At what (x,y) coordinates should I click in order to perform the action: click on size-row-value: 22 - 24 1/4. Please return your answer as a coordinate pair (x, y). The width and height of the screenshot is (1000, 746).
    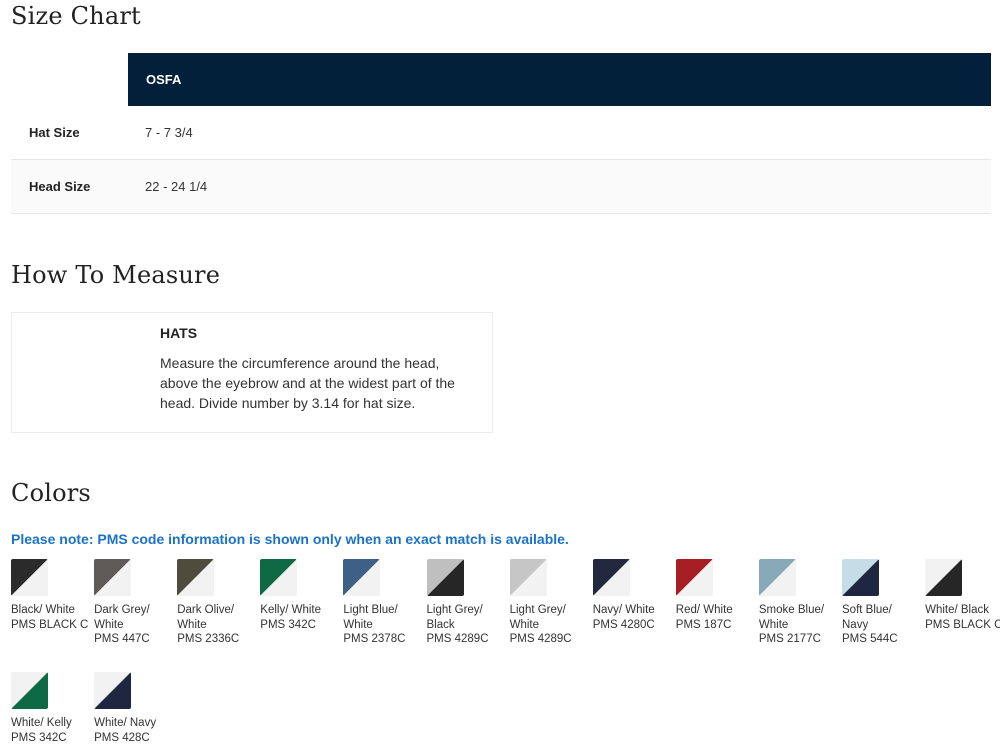
    Looking at the image, I should click on (176, 186).